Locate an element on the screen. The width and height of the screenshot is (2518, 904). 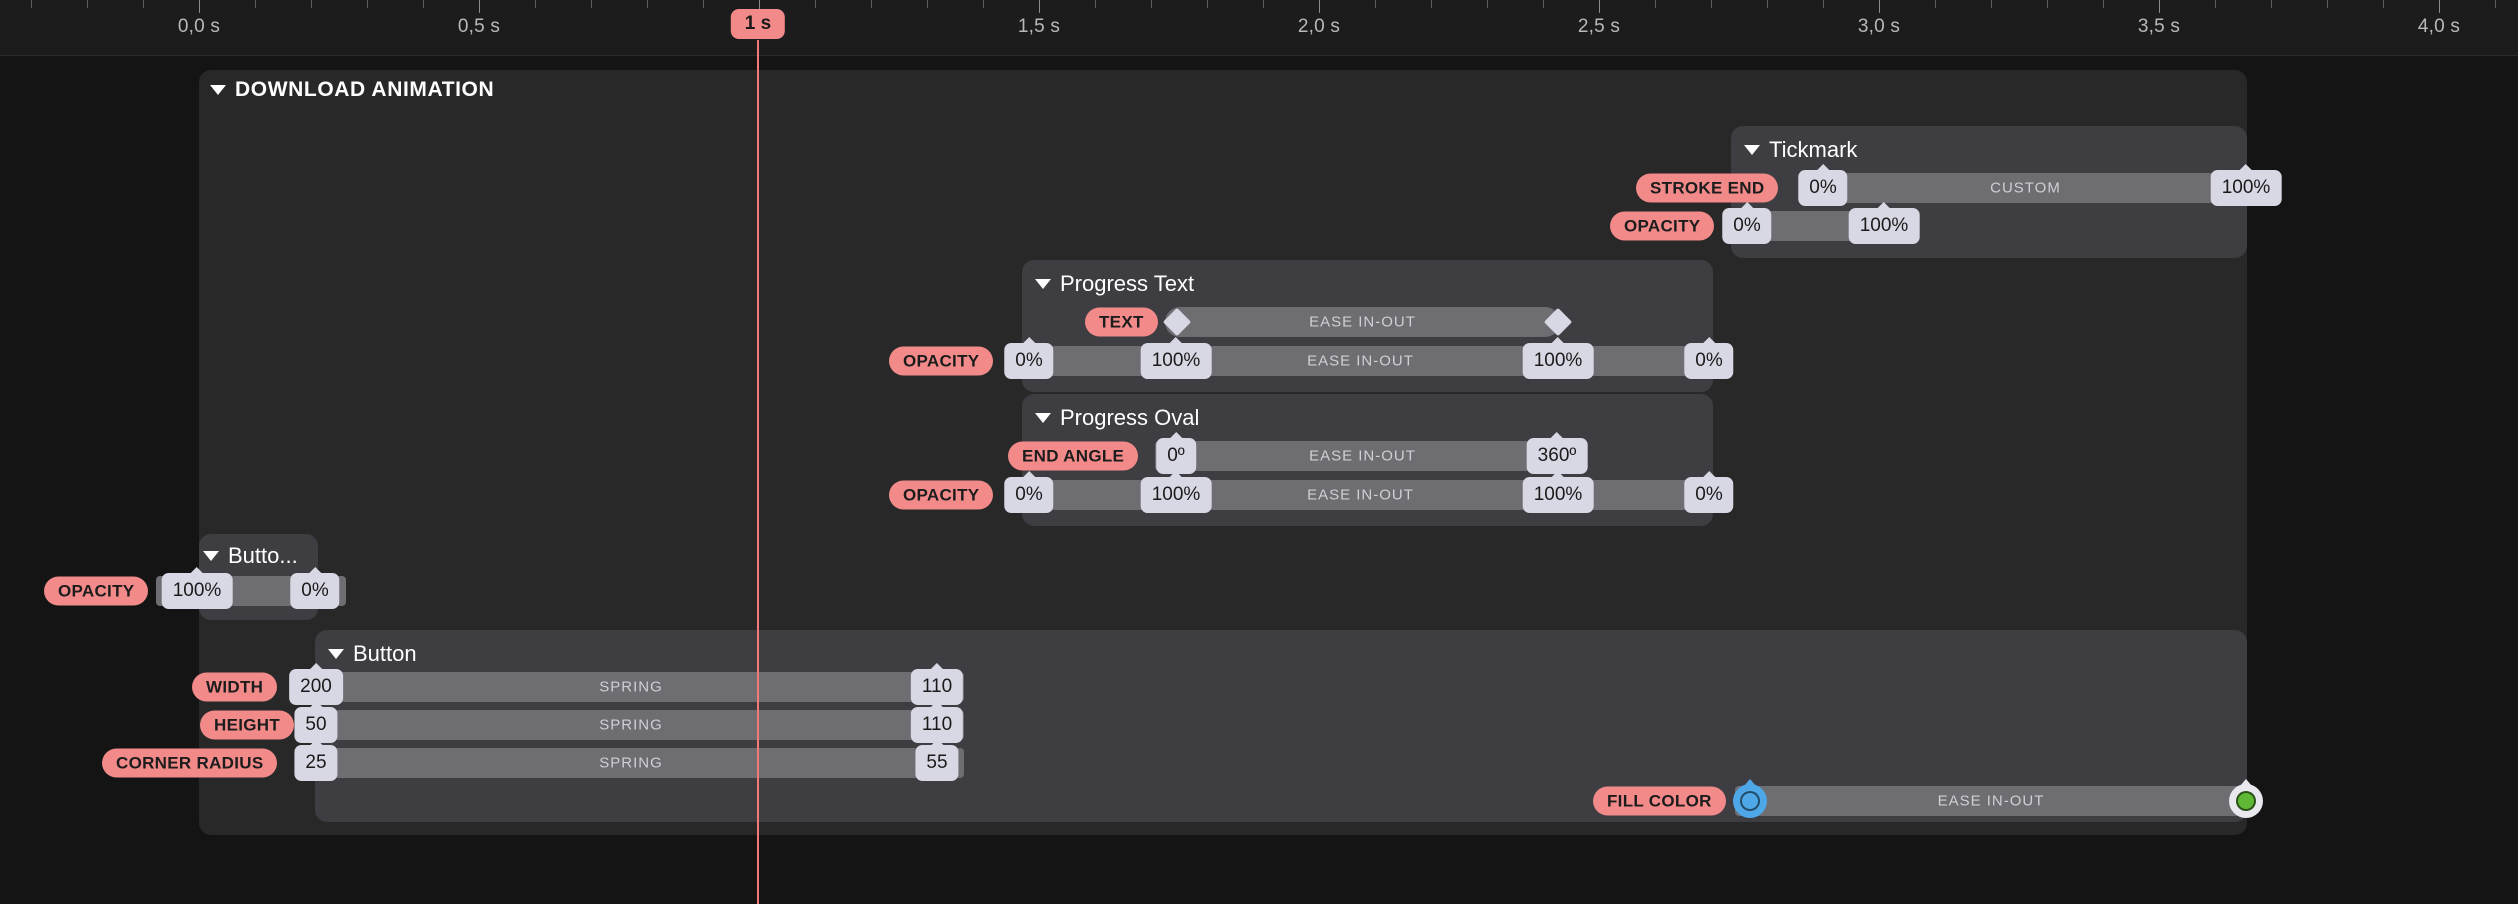
color-swatch-end is located at coordinates (2246, 801).